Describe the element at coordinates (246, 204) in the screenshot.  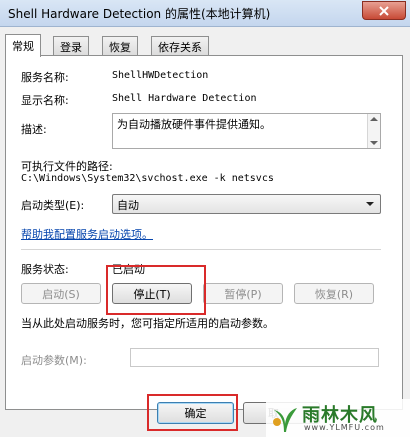
I see `startup-type-select: 自动` at that location.